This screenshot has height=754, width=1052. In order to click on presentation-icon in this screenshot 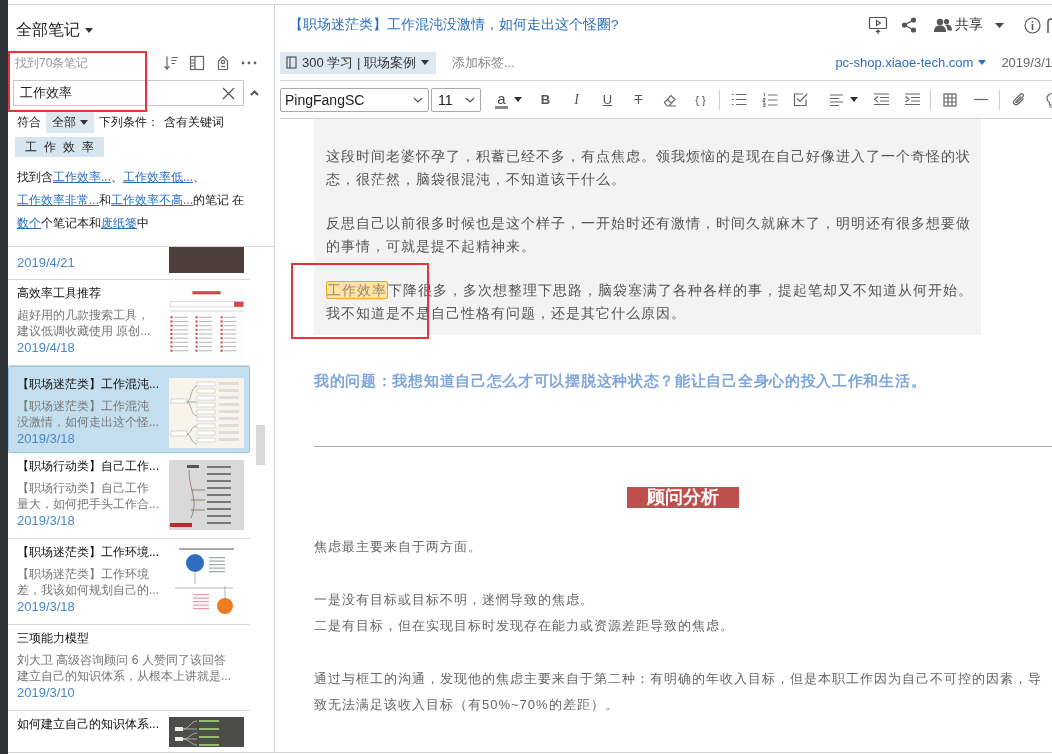, I will do `click(878, 25)`.